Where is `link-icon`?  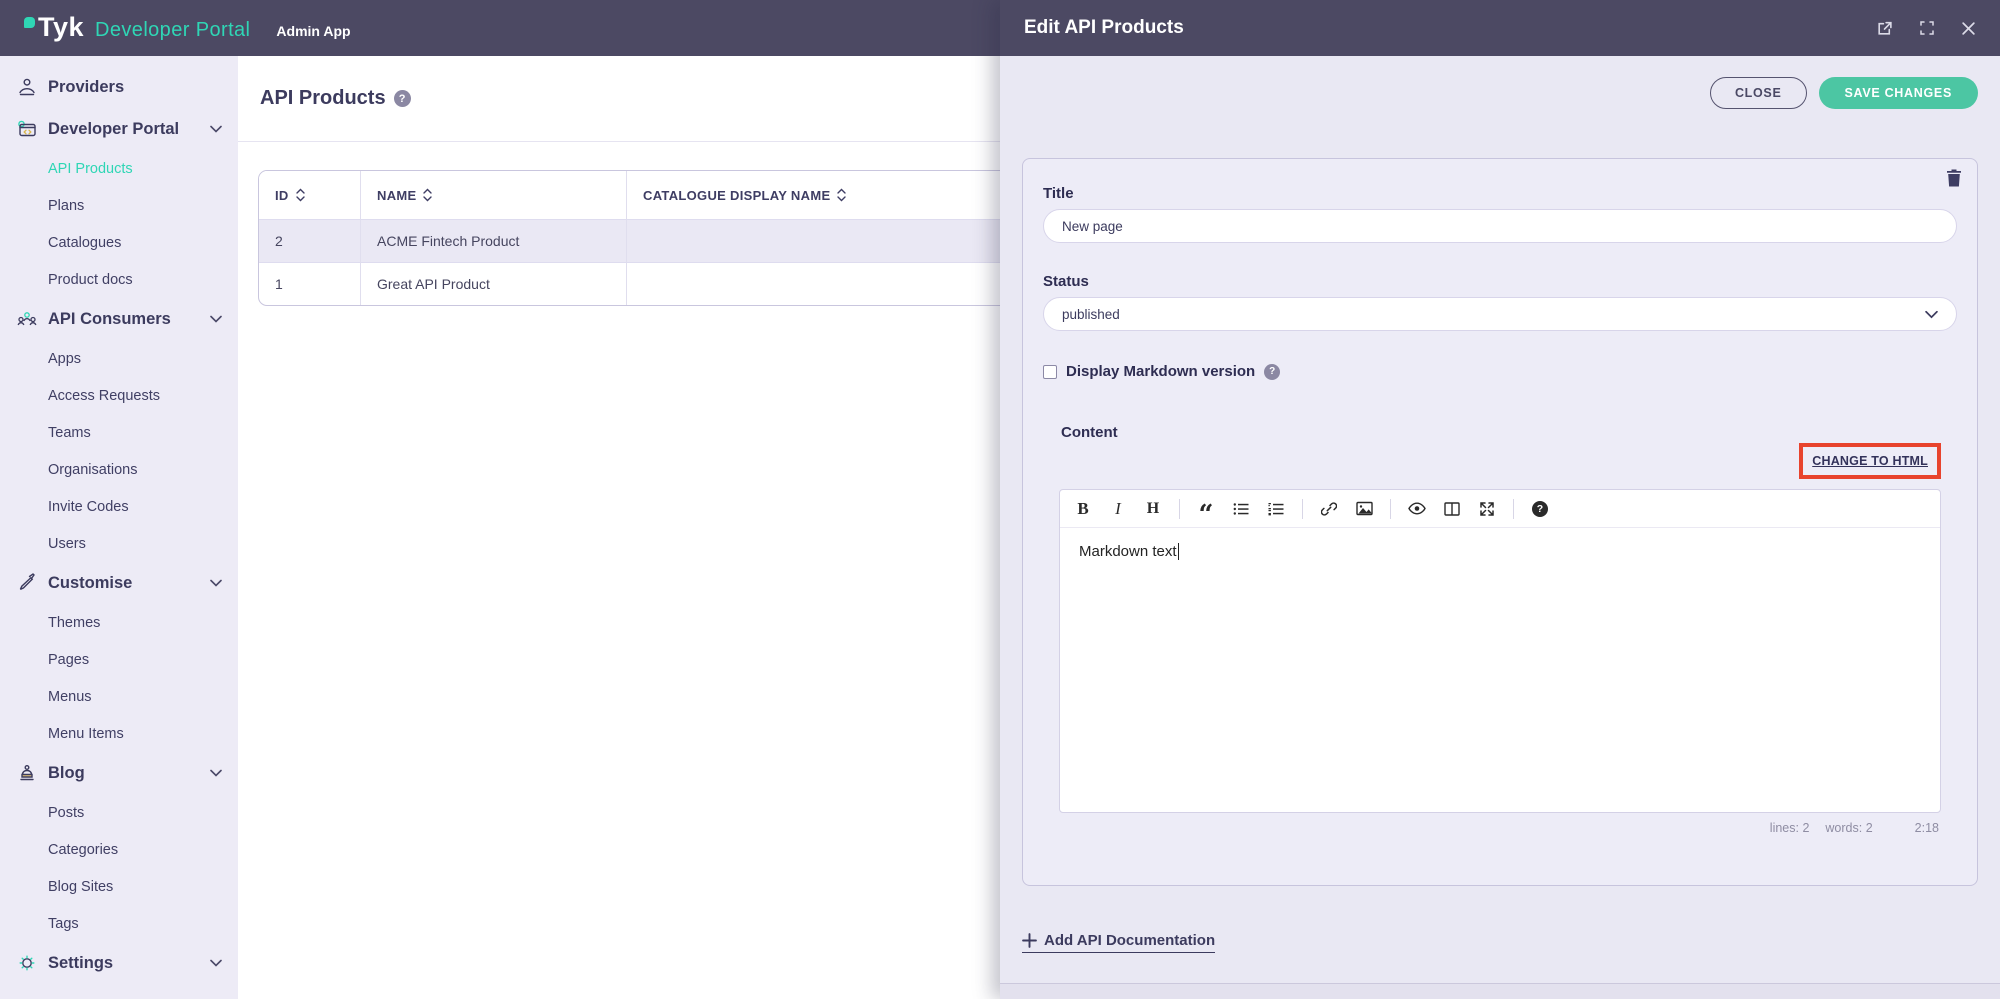 link-icon is located at coordinates (1329, 509).